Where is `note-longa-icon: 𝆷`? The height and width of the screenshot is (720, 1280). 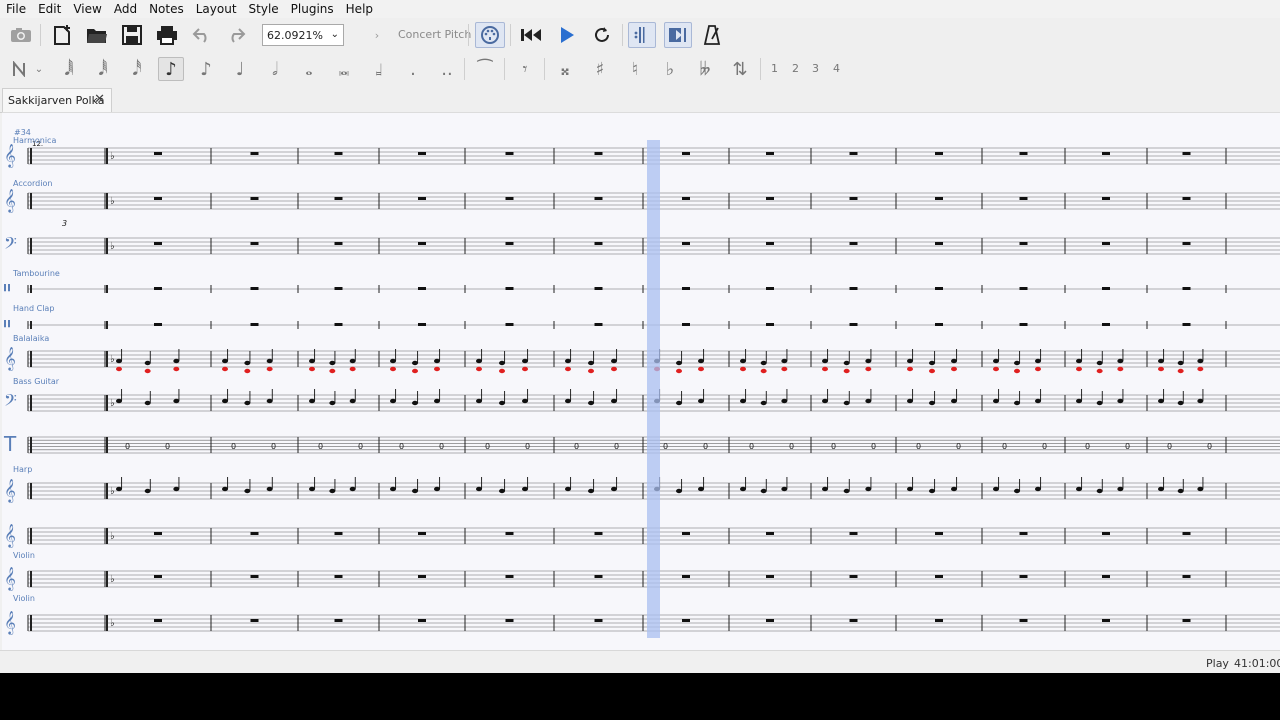
note-longa-icon: 𝆷 is located at coordinates (379, 69).